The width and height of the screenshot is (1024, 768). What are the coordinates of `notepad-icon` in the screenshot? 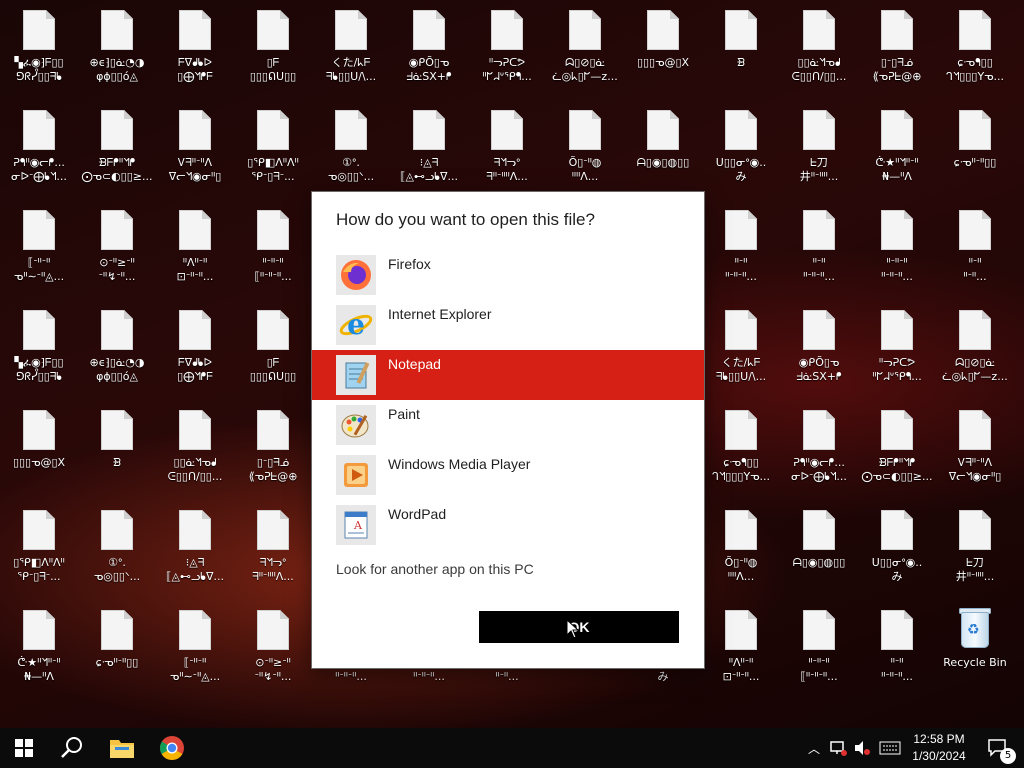 It's located at (356, 375).